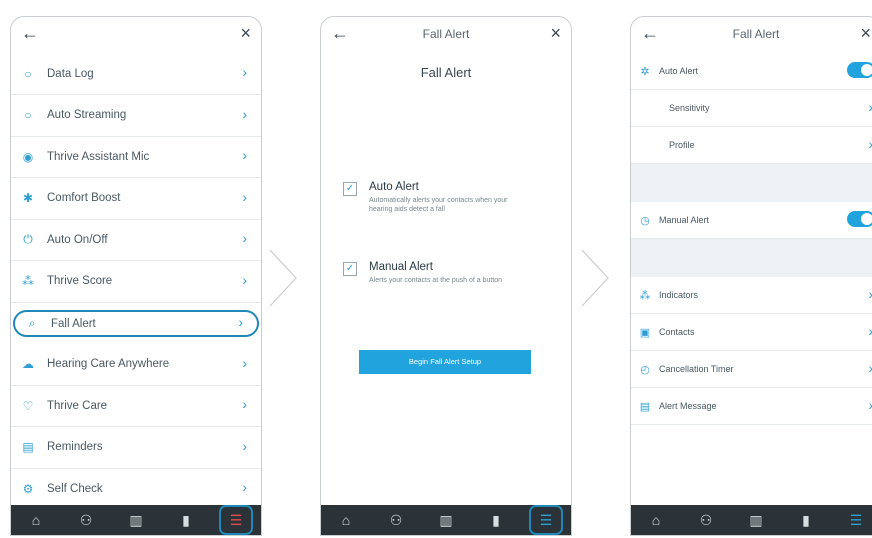 The height and width of the screenshot is (538, 872). What do you see at coordinates (679, 71) in the screenshot?
I see `auto-alert-label: Auto Alert` at bounding box center [679, 71].